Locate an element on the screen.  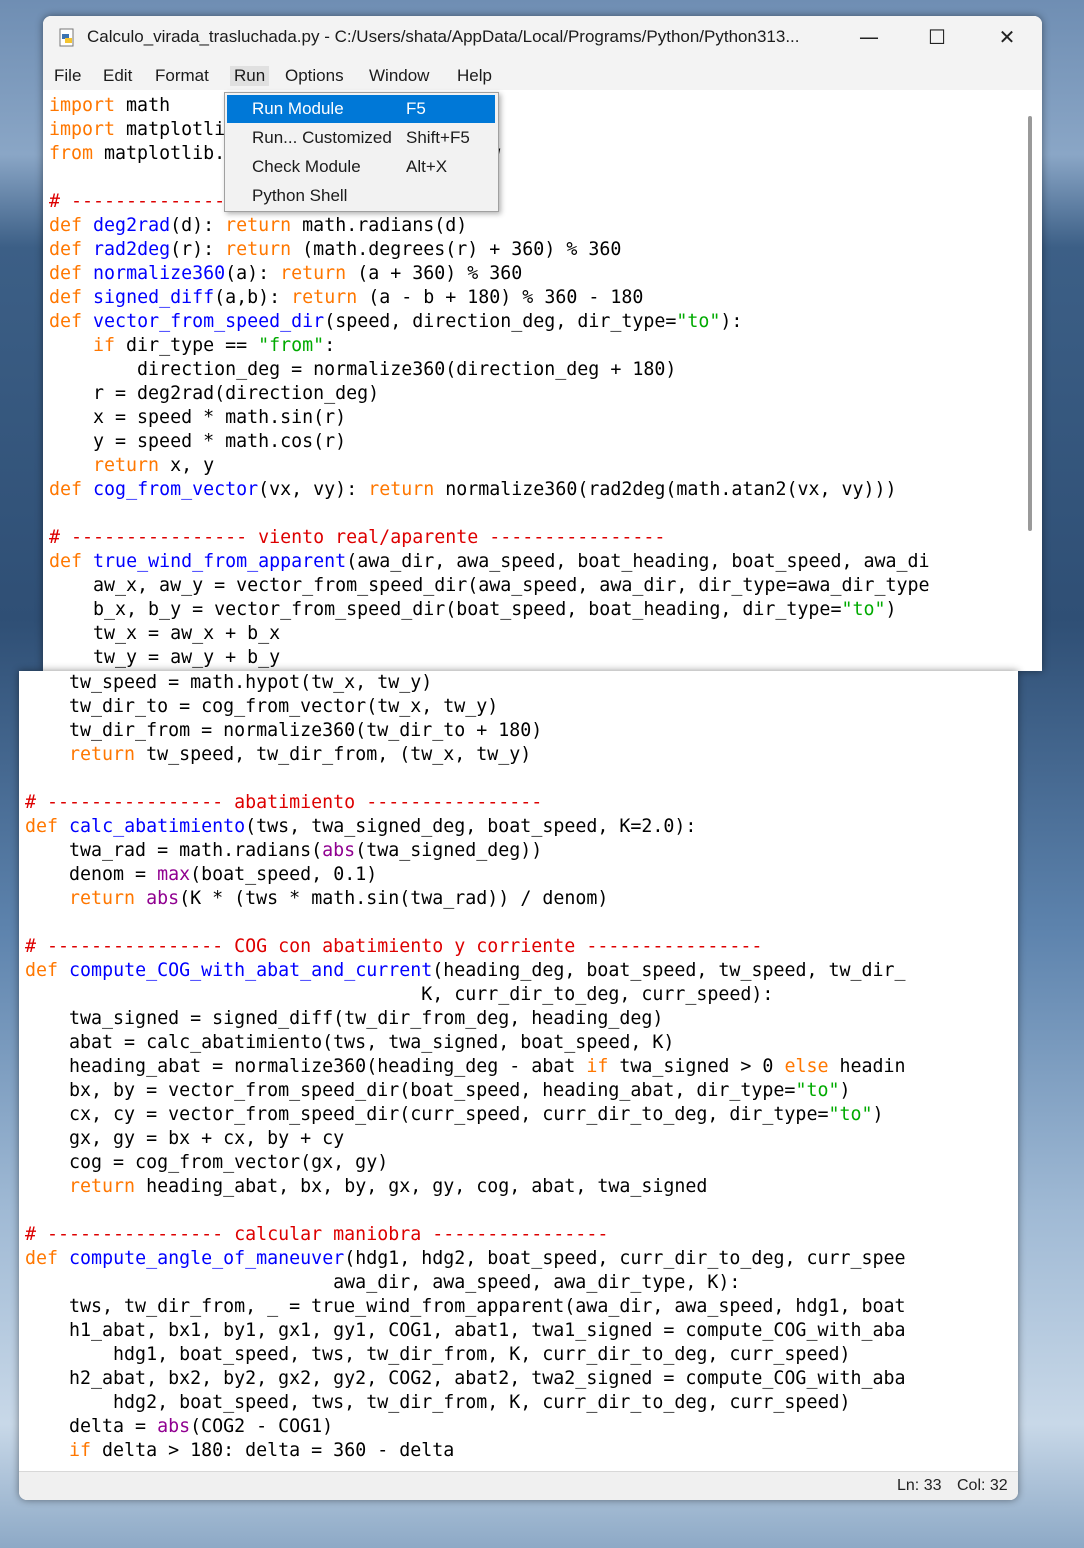
menu-options: Options is located at coordinates (314, 76).